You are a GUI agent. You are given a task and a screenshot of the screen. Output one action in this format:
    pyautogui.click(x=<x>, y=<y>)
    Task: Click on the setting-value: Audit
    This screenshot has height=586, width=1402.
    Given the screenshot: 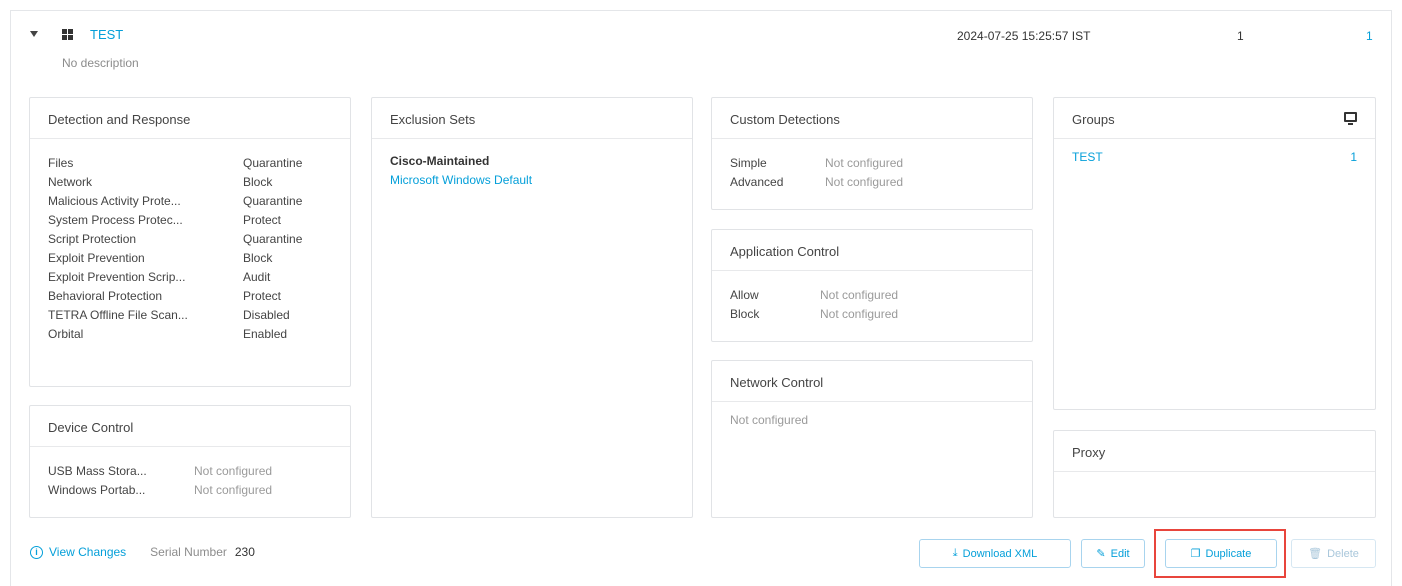 What is the action you would take?
    pyautogui.click(x=257, y=277)
    